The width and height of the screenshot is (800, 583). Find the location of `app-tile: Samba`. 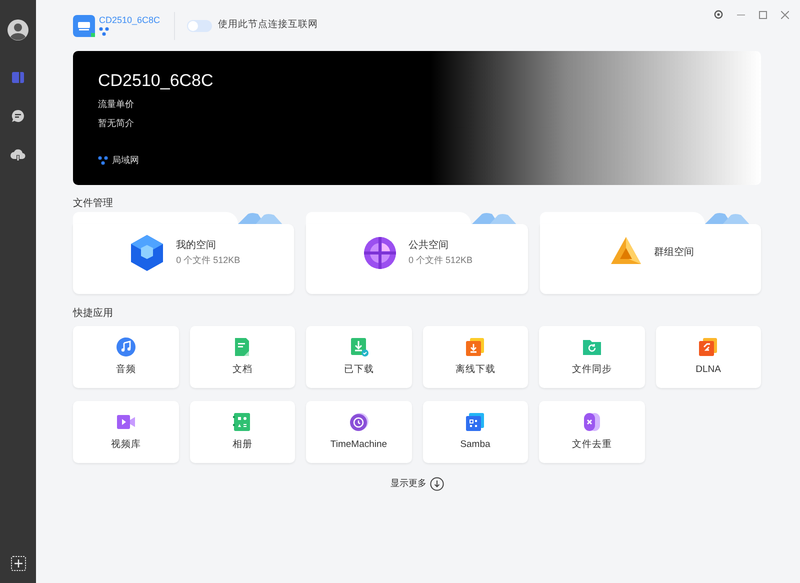

app-tile: Samba is located at coordinates (475, 432).